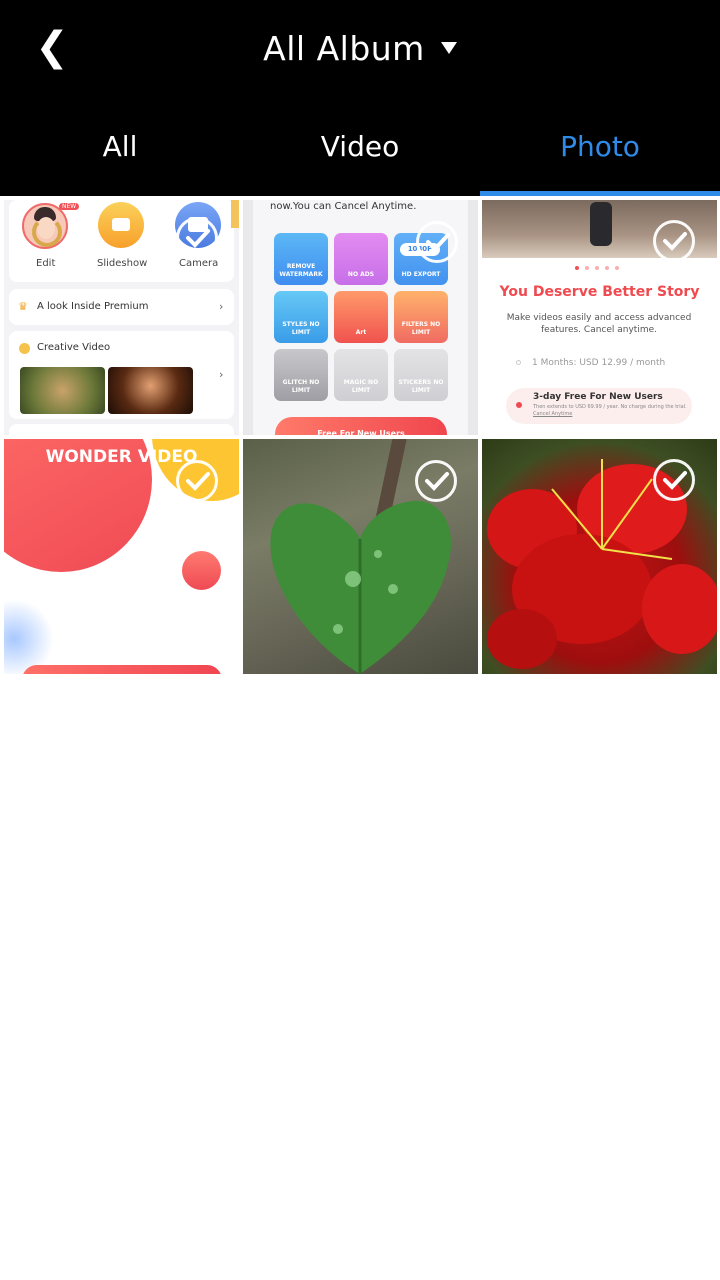  What do you see at coordinates (421, 317) in the screenshot?
I see `feature-filters: FILTERS NO LIMIT` at bounding box center [421, 317].